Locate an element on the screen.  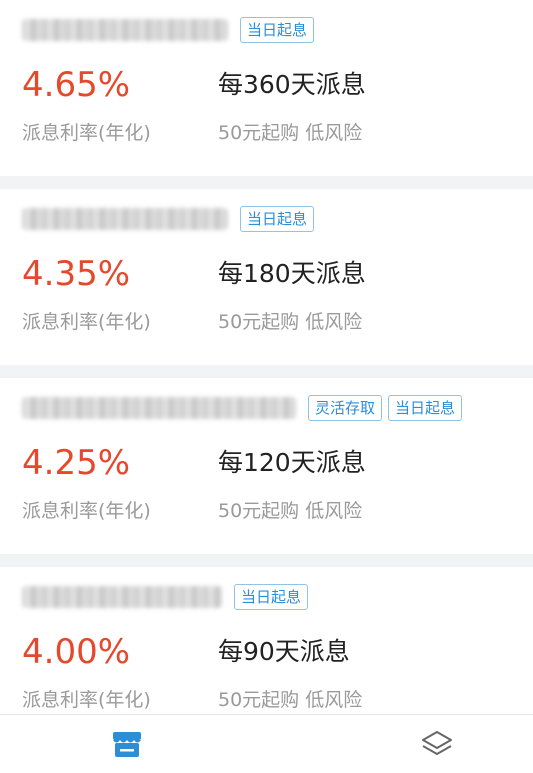
interest-rate: 4.00% is located at coordinates (76, 652).